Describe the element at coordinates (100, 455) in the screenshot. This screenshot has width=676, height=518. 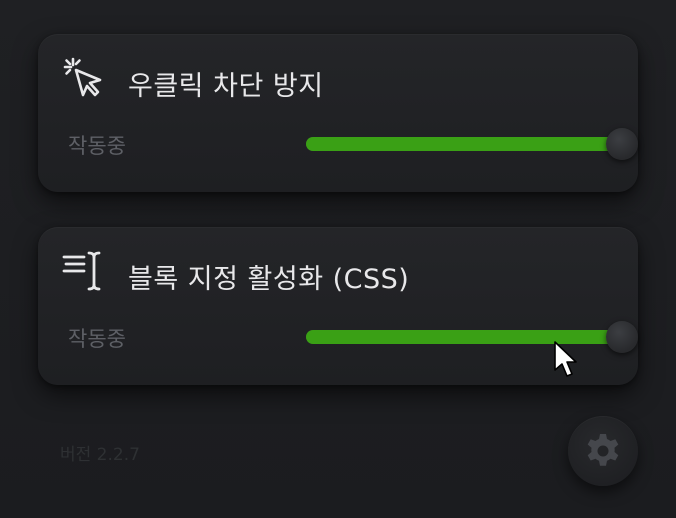
I see `version-label: 버전 2.2.7` at that location.